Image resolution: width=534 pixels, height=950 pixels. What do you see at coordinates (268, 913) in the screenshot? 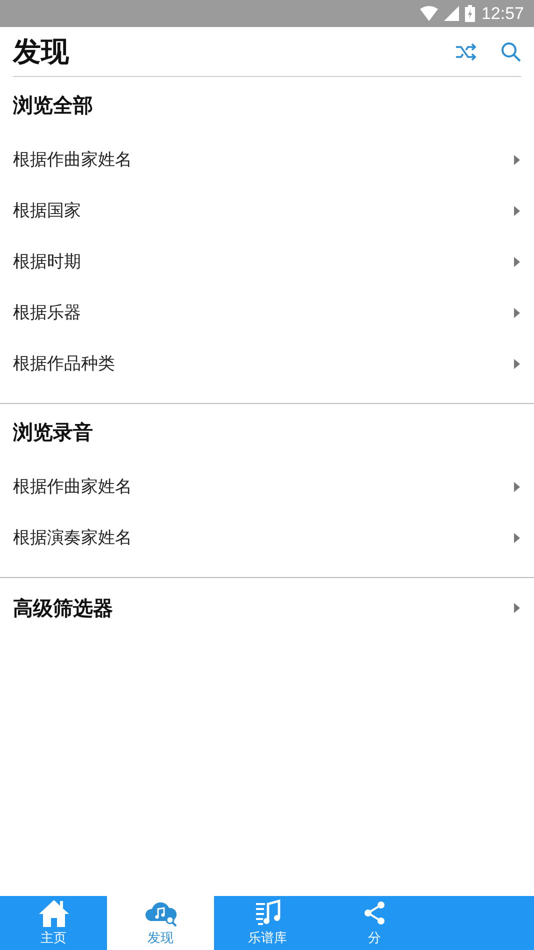
I see `music-list-icon` at bounding box center [268, 913].